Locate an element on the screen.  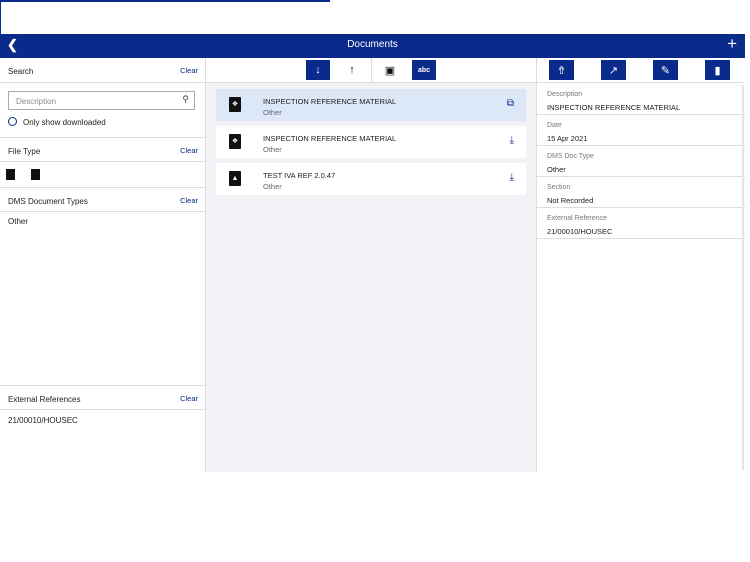
detail-date: Date 15 Apr 2021 is located at coordinates (641, 130).